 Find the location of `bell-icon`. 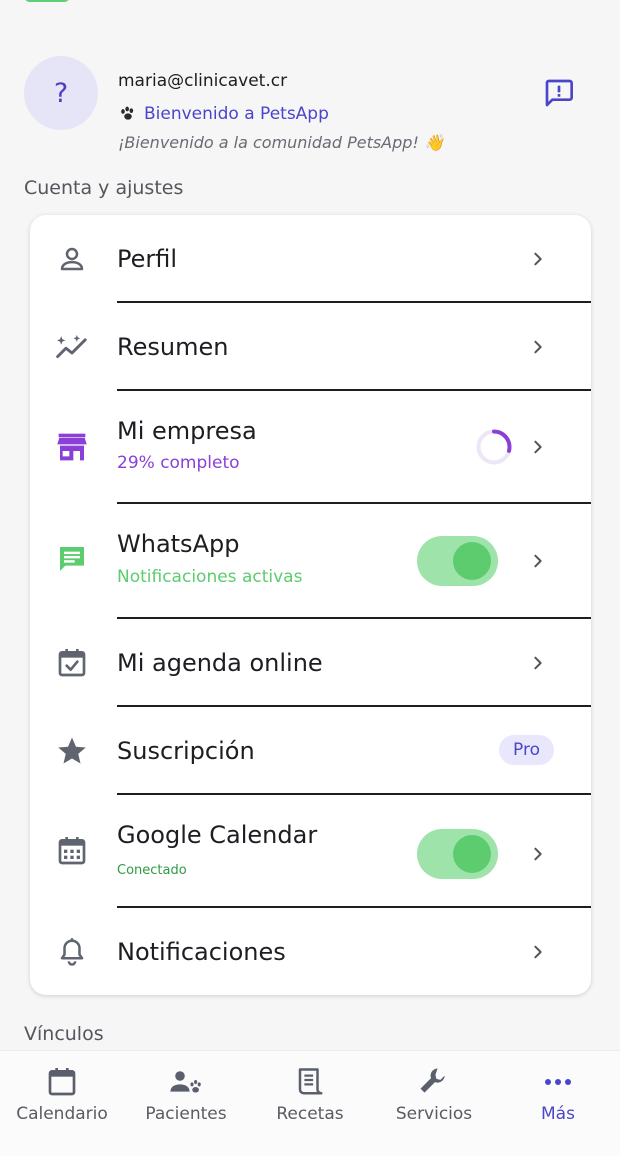

bell-icon is located at coordinates (72, 952).